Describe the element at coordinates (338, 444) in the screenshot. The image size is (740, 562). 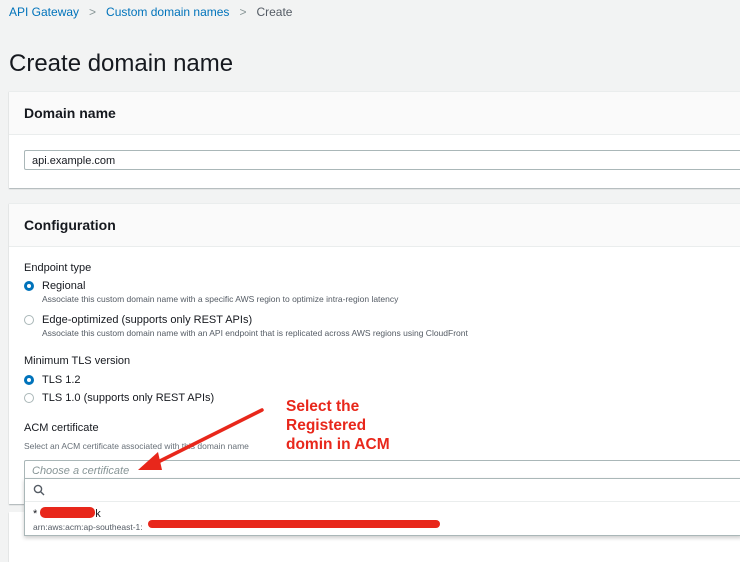
I see `annotation-line: domin in ACM` at that location.